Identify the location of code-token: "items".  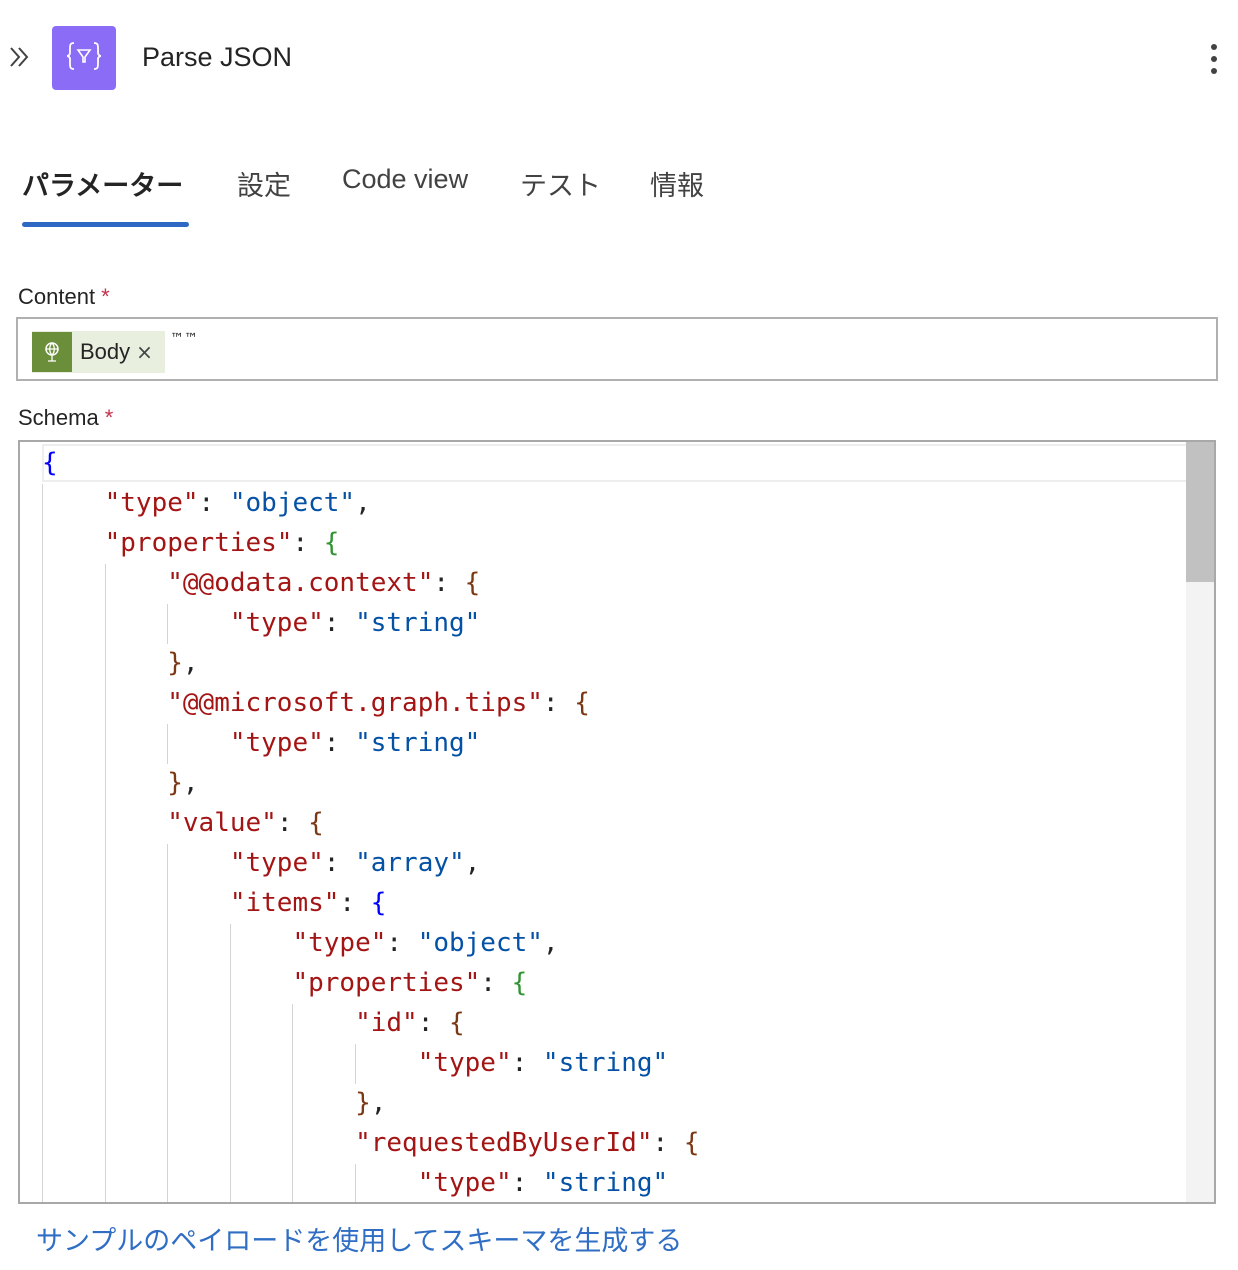
(284, 903).